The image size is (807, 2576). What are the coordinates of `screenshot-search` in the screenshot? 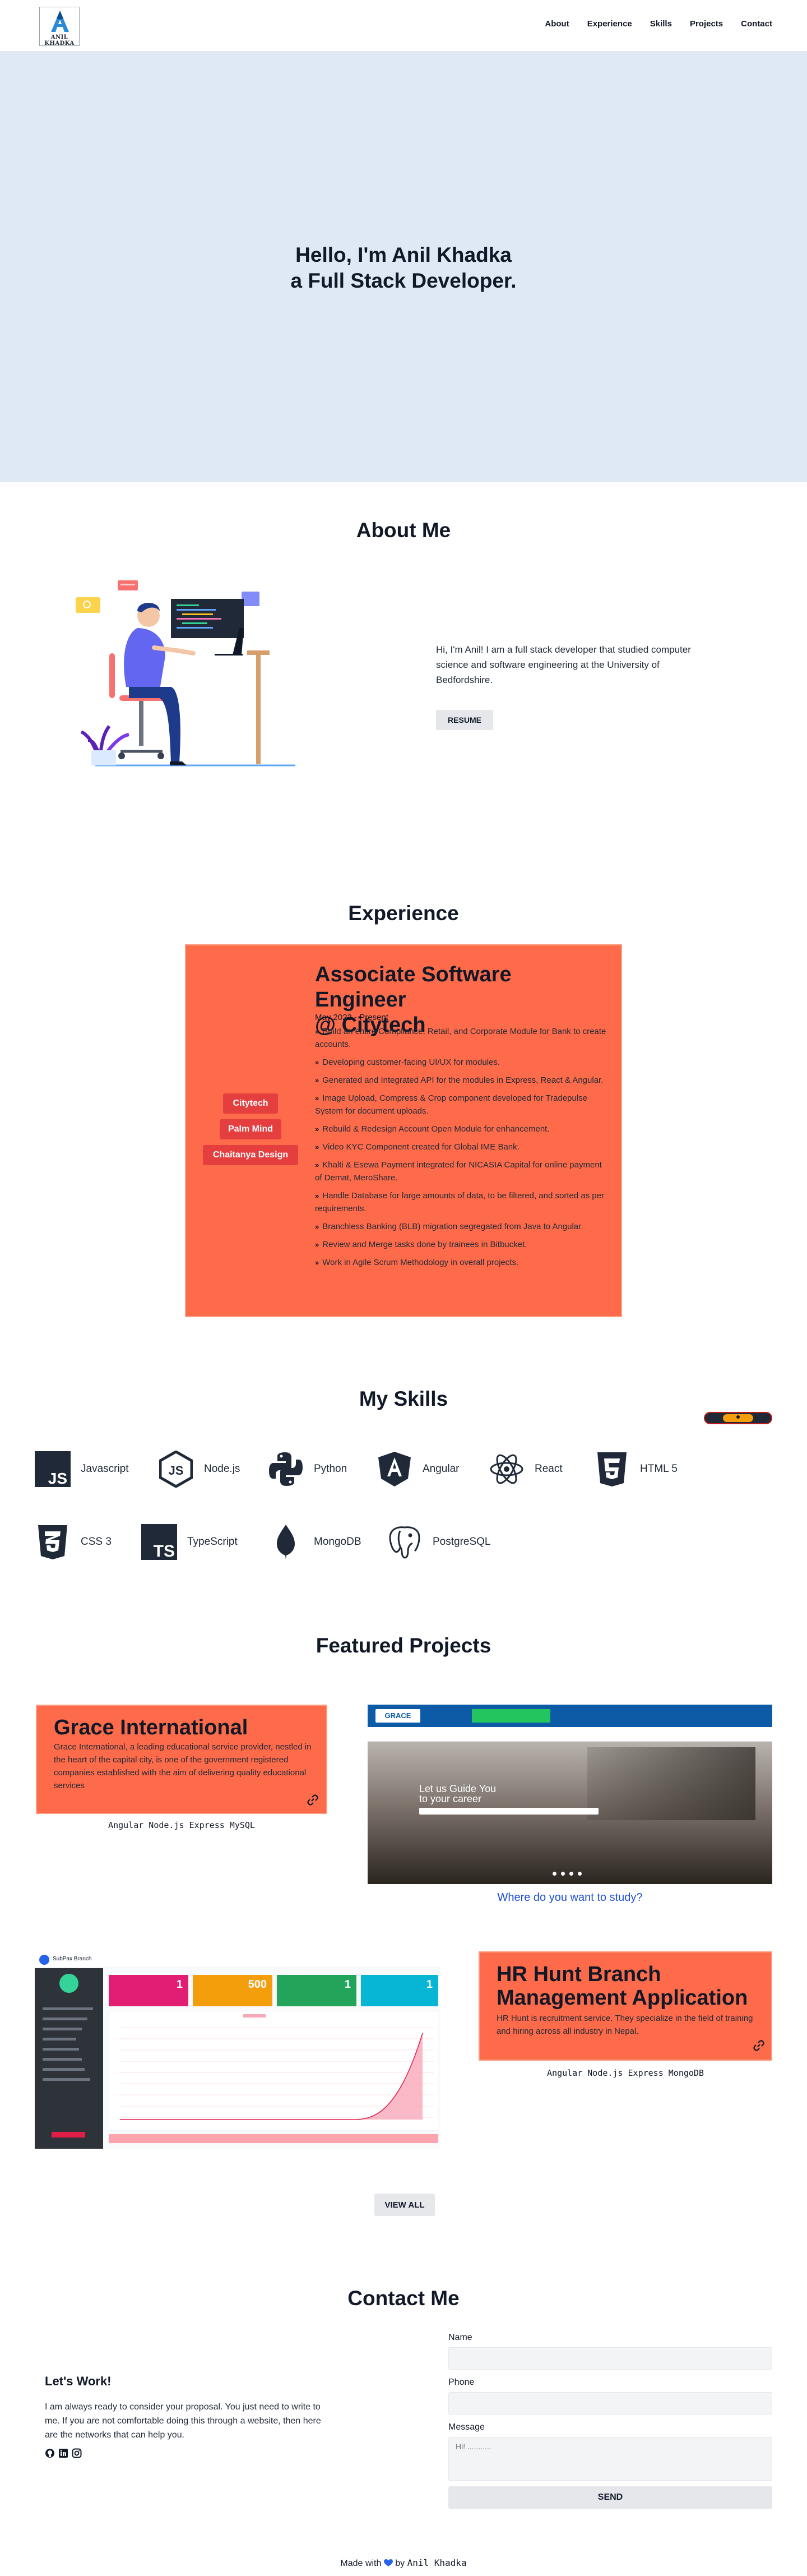 It's located at (509, 1811).